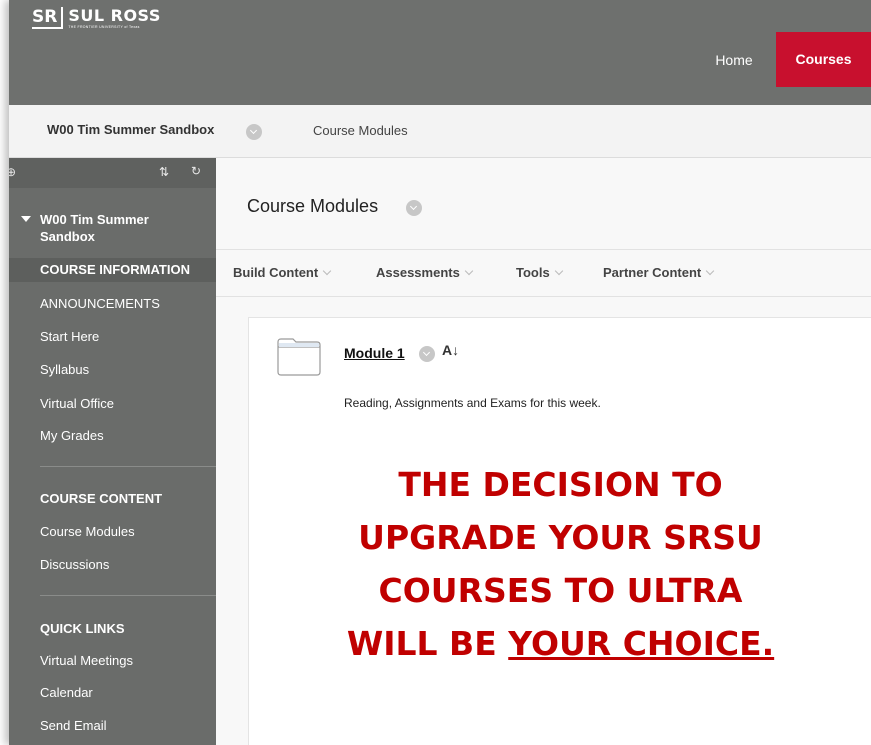  I want to click on overlay-line-4-prefix: WILL BE, so click(427, 643).